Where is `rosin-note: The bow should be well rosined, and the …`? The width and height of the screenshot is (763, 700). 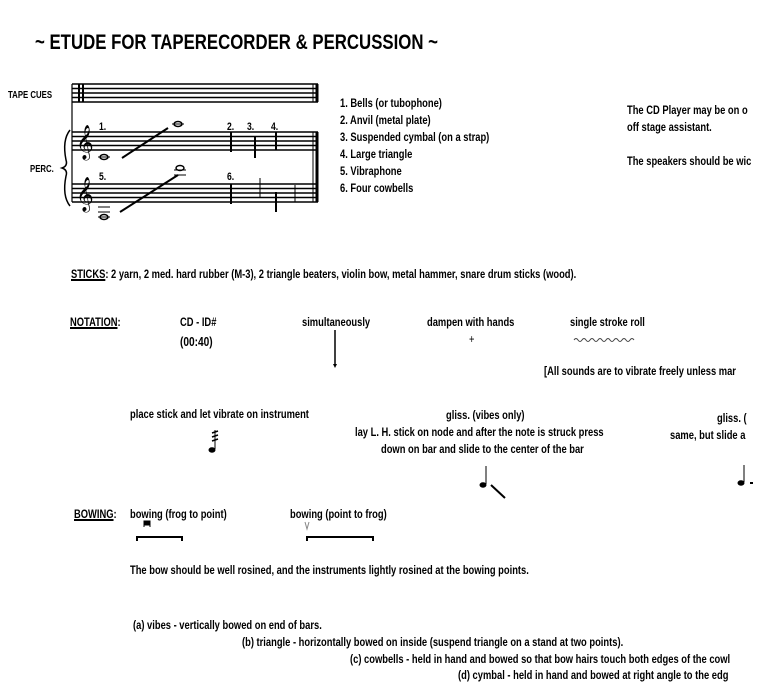 rosin-note: The bow should be well rosined, and the … is located at coordinates (329, 570).